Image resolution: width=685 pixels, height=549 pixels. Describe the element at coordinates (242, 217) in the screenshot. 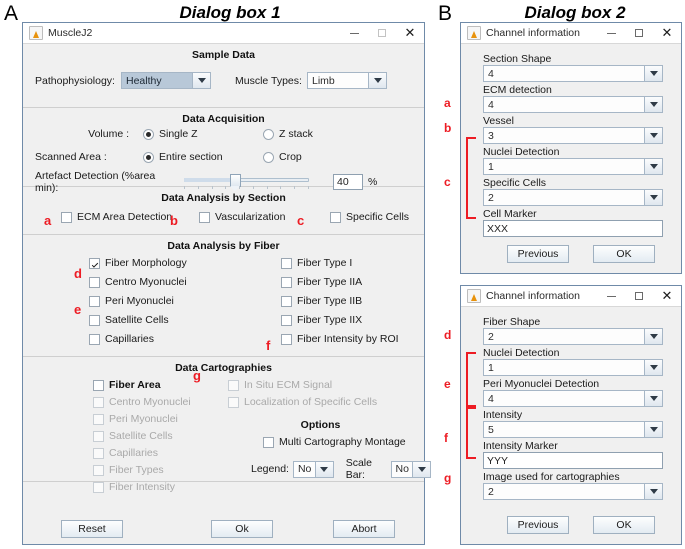

I see `checkbox-vascularization: Vascularization` at that location.